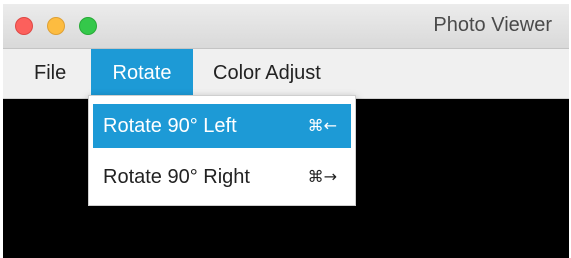 This screenshot has height=258, width=571. I want to click on menu-color-adjust: Color Adjust, so click(267, 73).